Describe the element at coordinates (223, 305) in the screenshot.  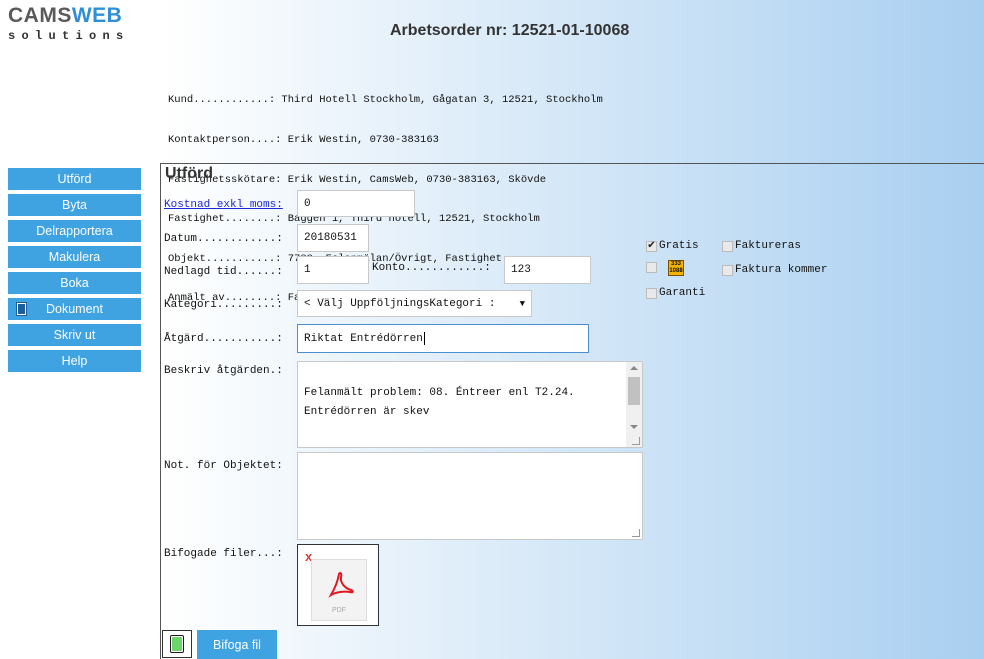
I see `category-label: Kategori.........:` at that location.